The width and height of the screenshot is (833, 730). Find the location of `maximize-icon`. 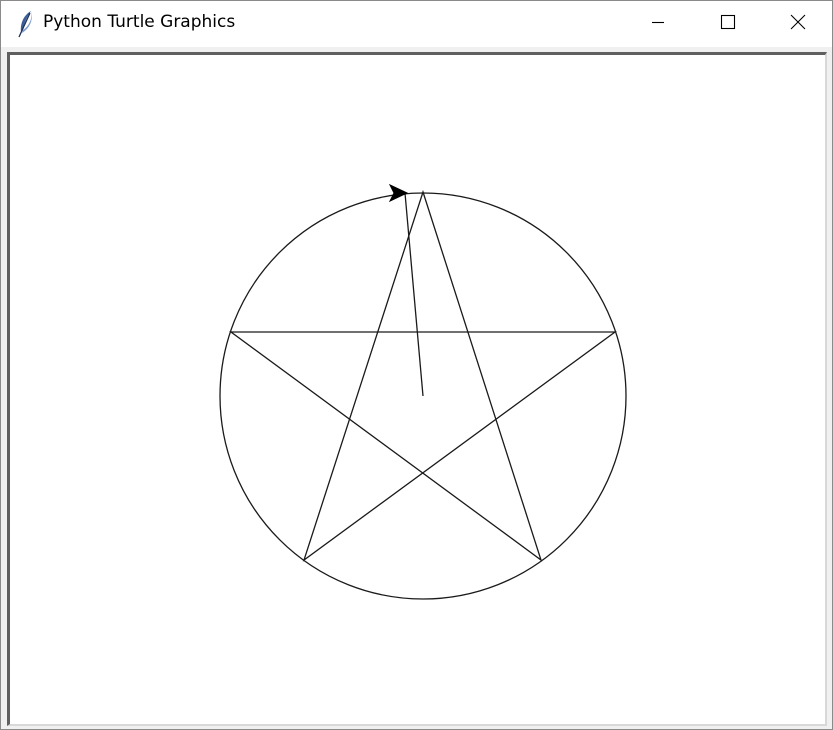

maximize-icon is located at coordinates (728, 24).